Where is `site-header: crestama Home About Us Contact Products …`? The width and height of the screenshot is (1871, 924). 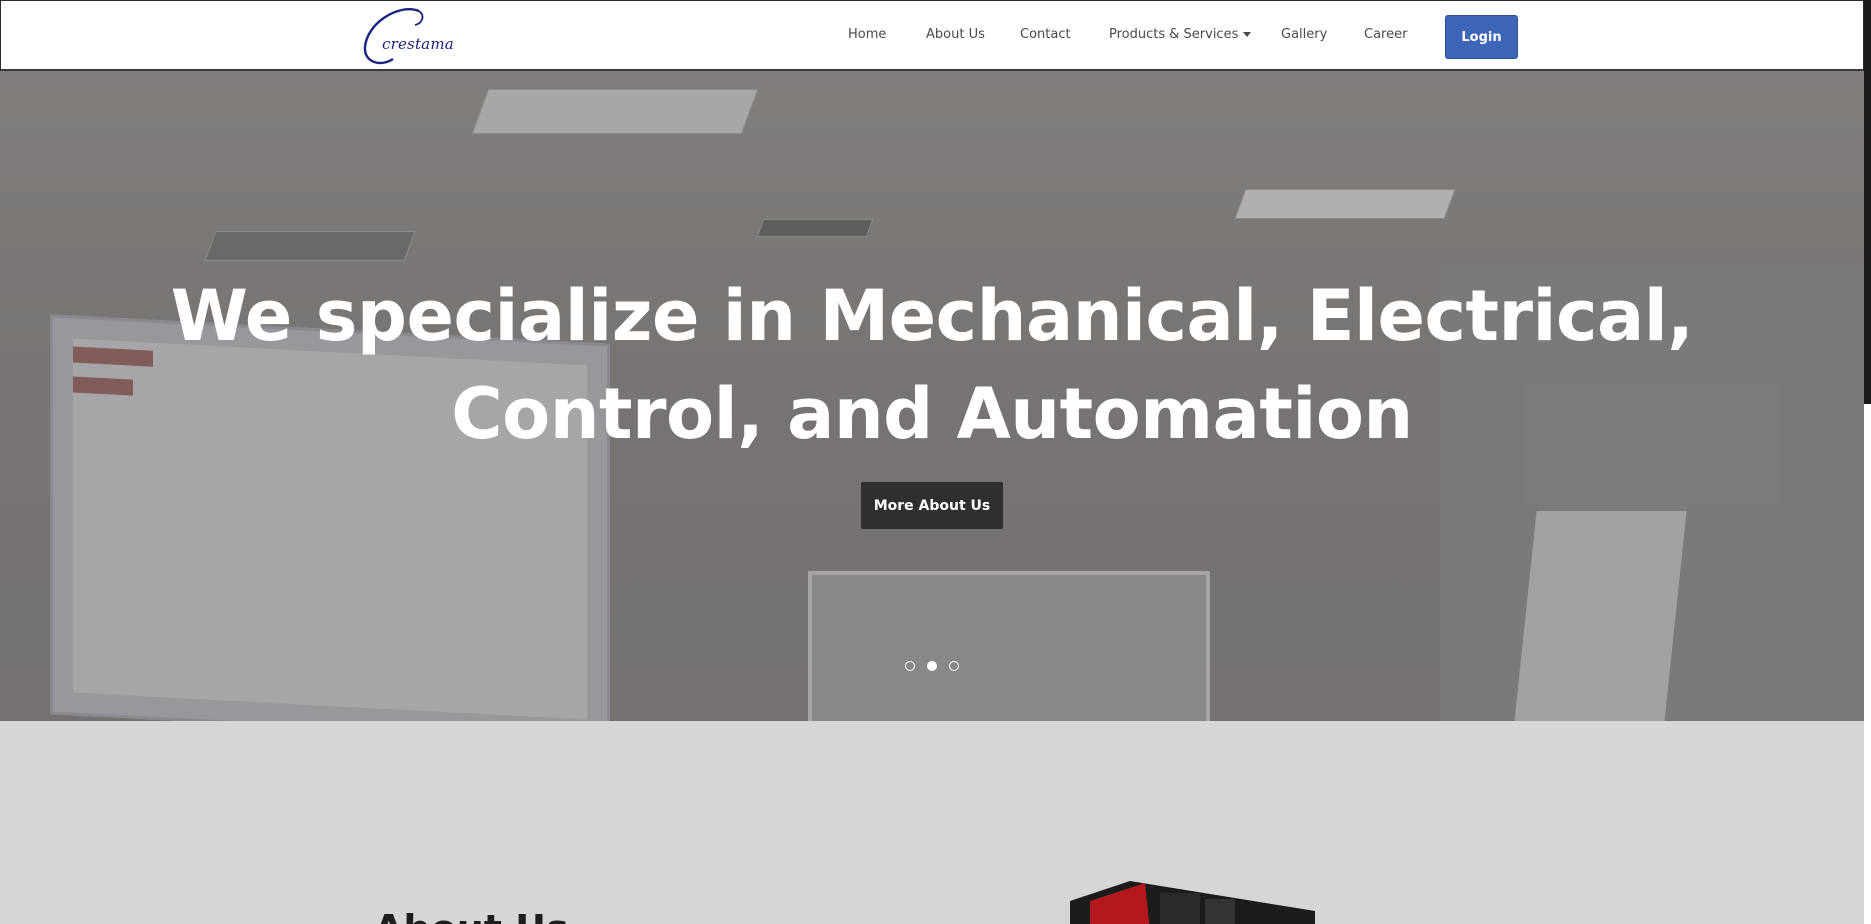 site-header: crestama Home About Us Contact Products … is located at coordinates (932, 35).